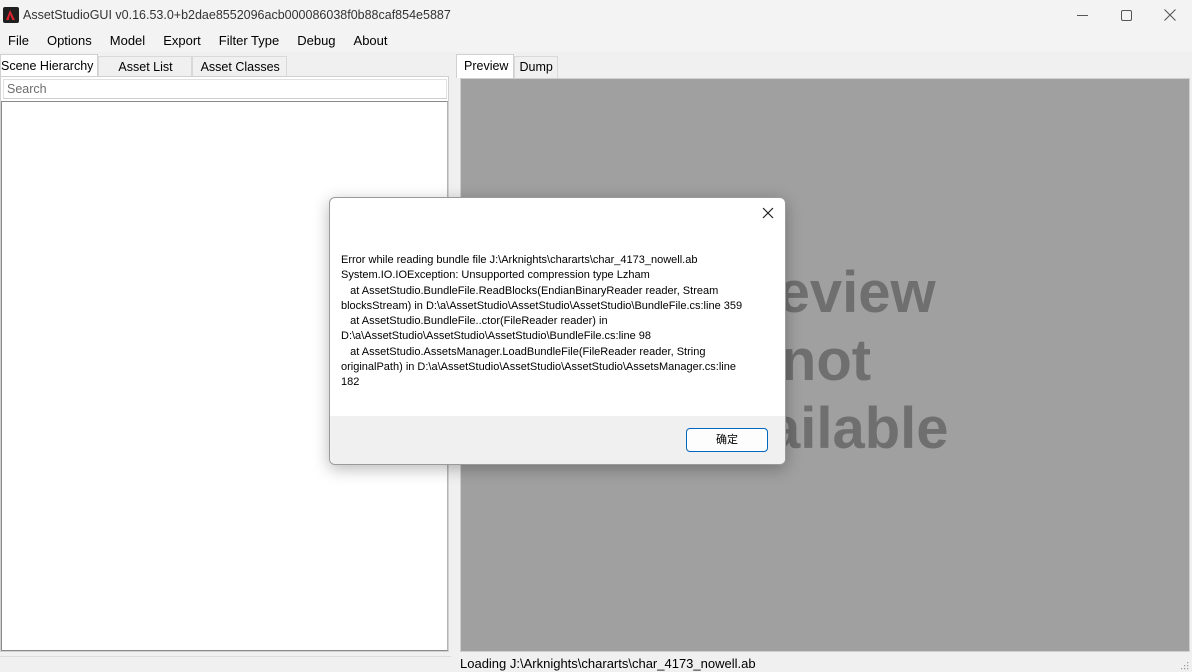 This screenshot has height=672, width=1192. Describe the element at coordinates (49, 66) in the screenshot. I see `tab-scene-hierarchy: Scene Hierarchy` at that location.